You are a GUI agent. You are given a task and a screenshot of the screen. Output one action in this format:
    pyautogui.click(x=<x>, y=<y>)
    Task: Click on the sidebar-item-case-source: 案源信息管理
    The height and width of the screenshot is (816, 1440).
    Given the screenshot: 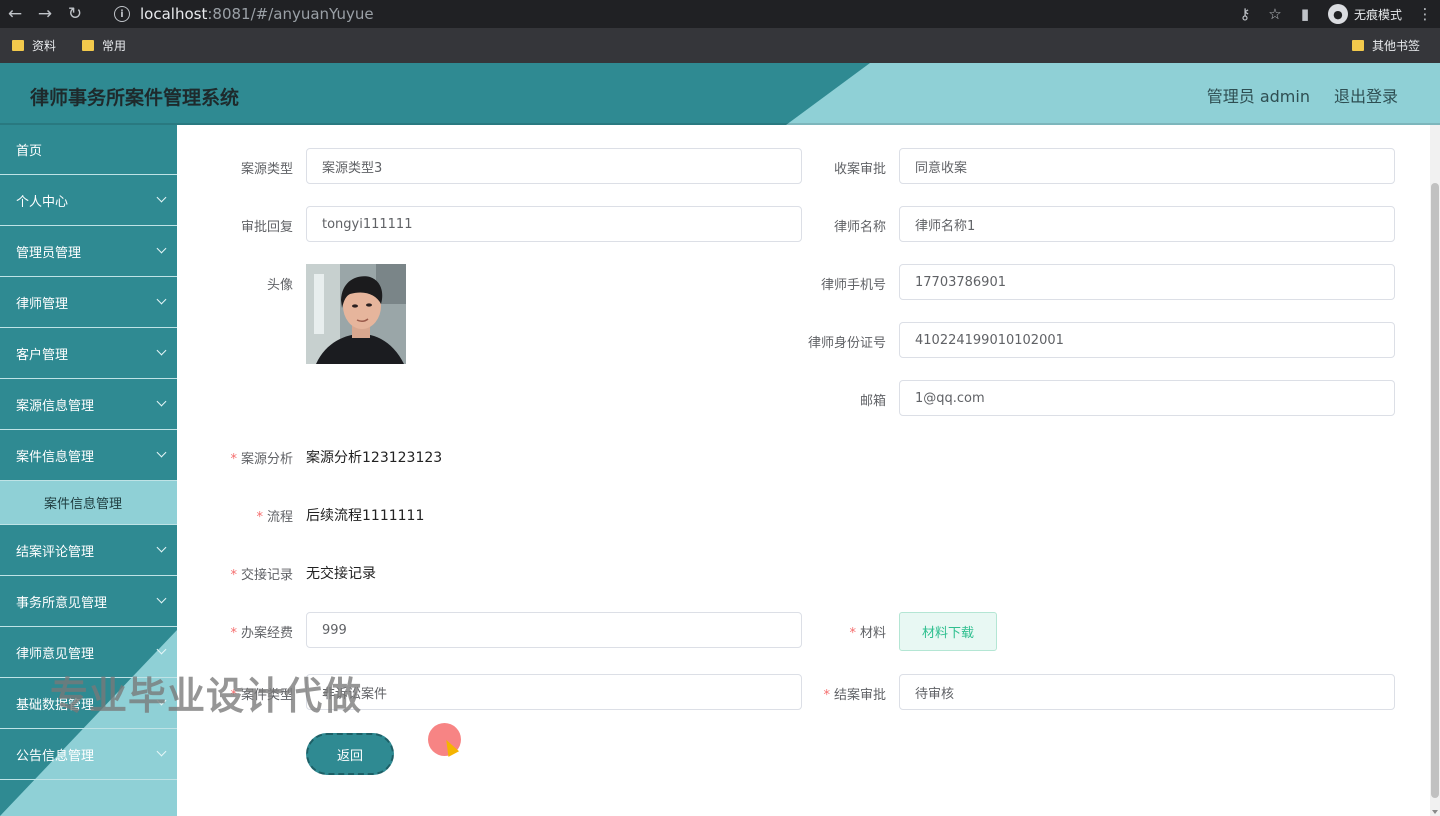 What is the action you would take?
    pyautogui.click(x=88, y=404)
    